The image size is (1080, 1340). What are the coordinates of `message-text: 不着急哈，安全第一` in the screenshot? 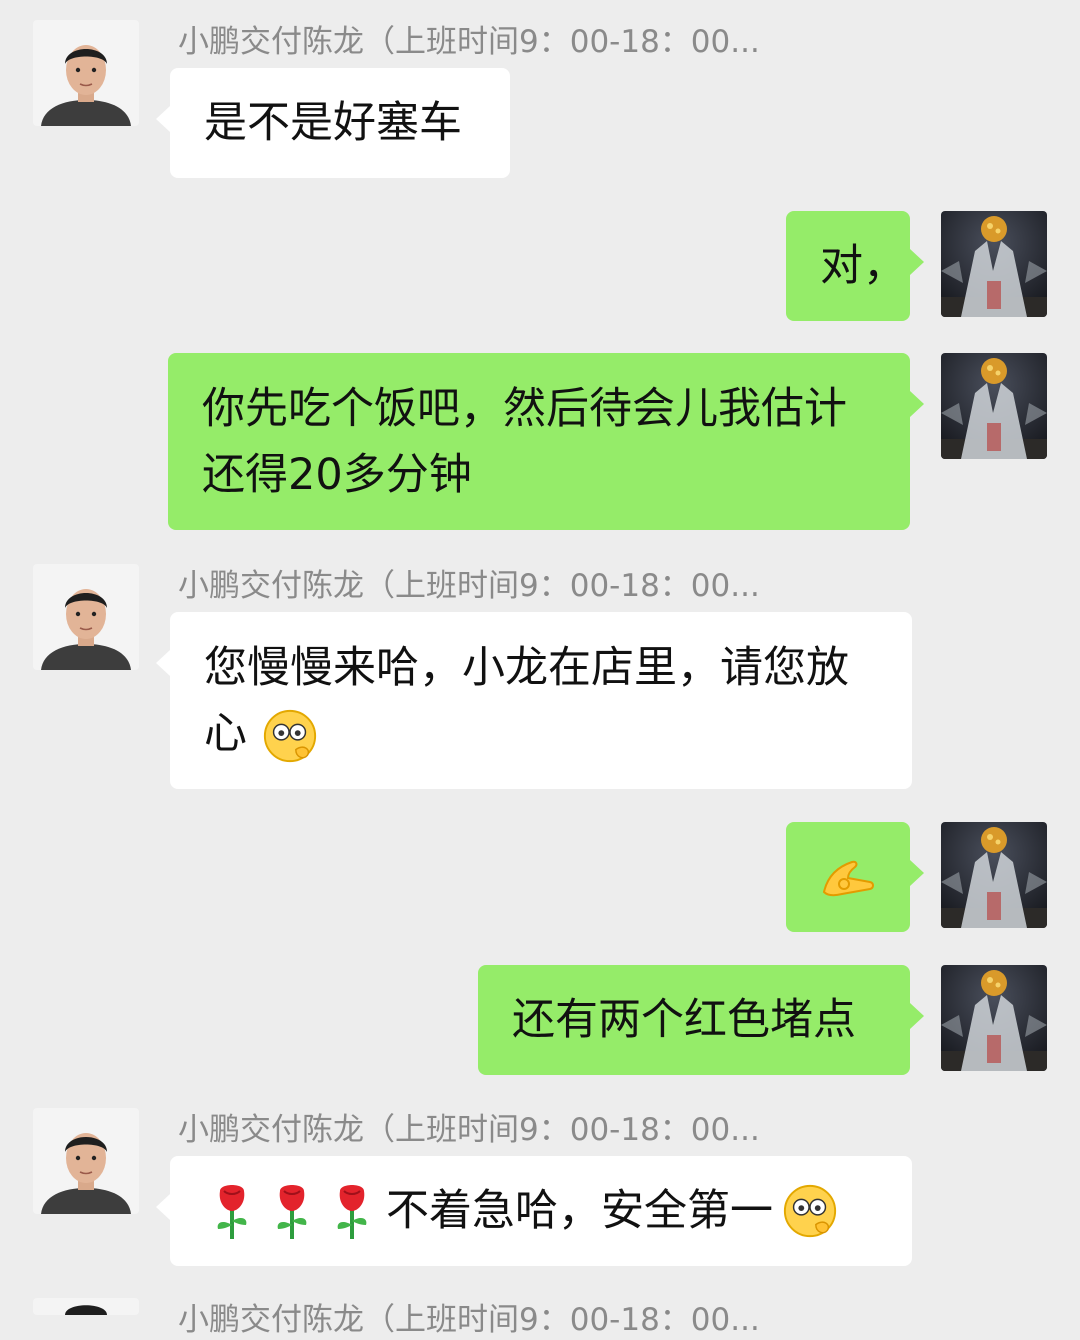 It's located at (579, 1211).